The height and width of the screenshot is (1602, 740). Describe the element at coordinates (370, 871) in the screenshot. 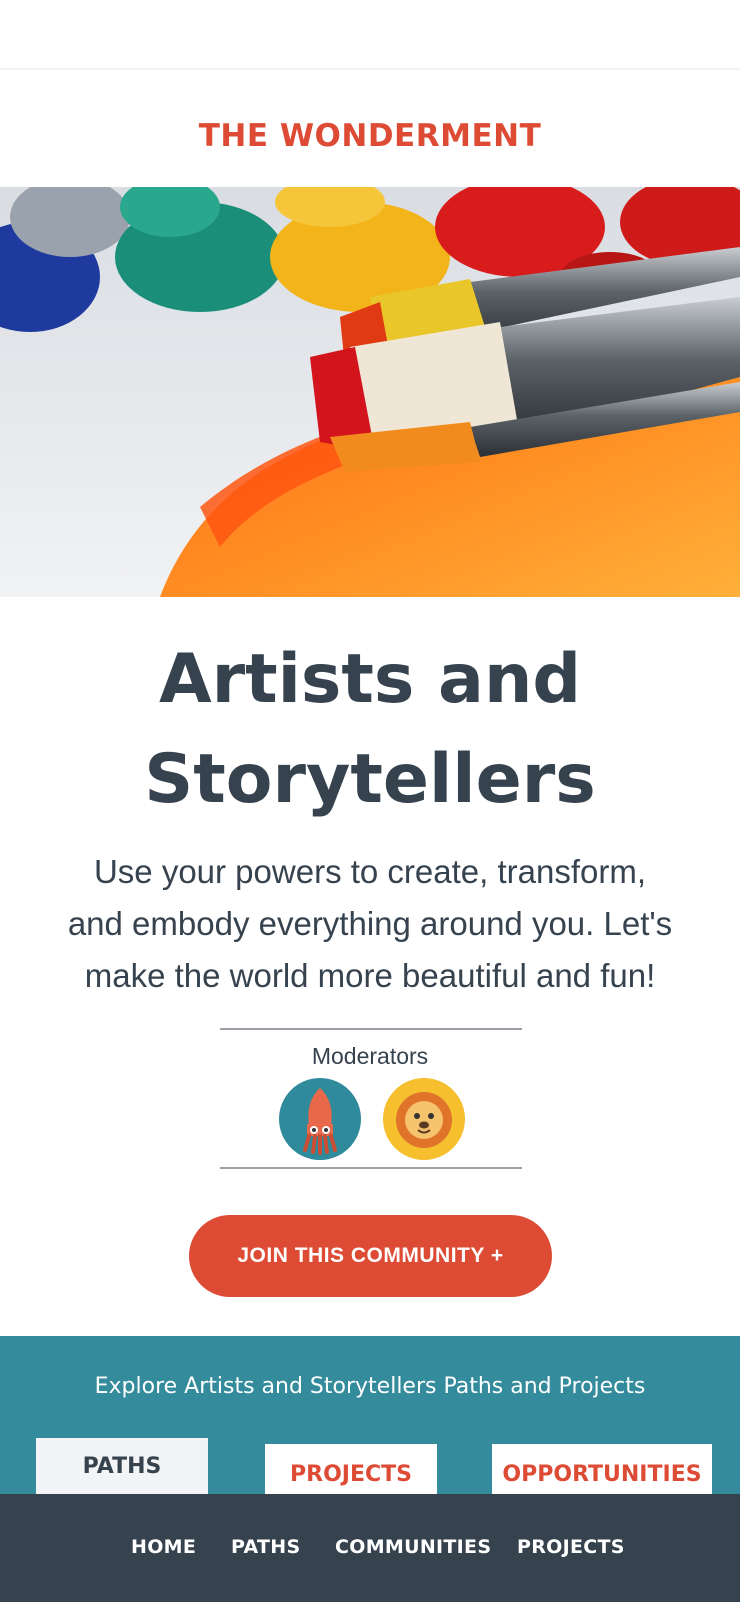

I see `description-line-1: Use your powers to create, transform,` at that location.